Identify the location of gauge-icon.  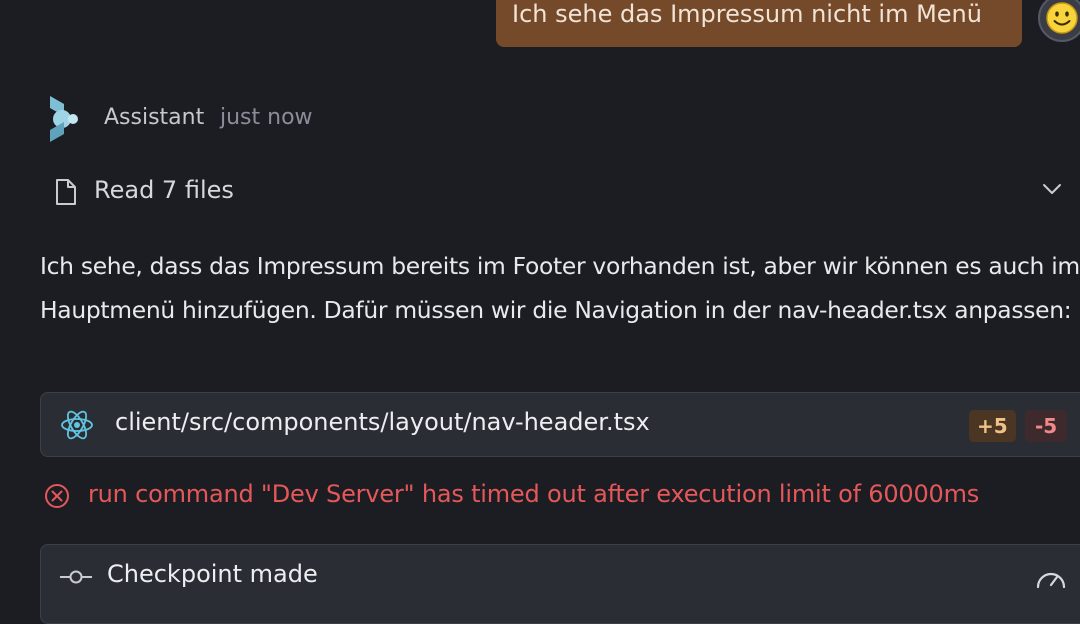
(1051, 578).